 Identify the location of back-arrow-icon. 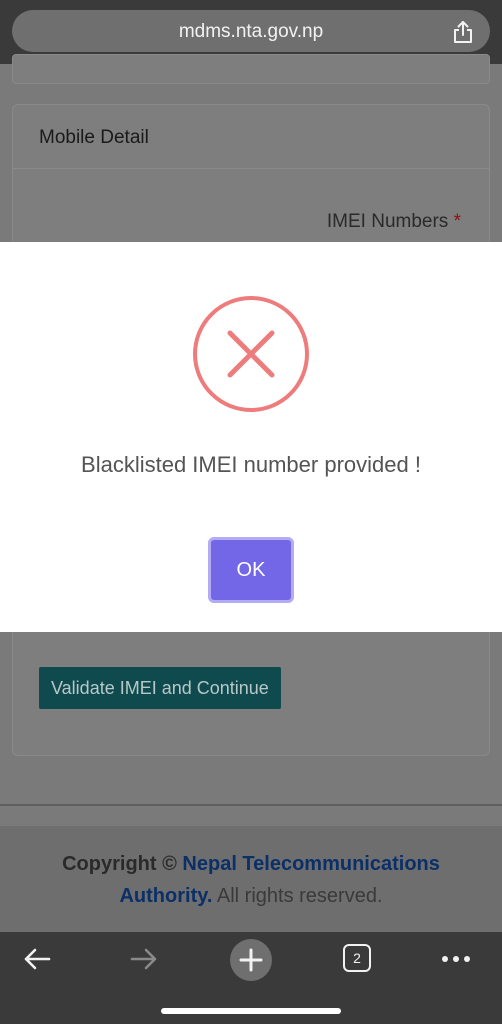
(37, 959).